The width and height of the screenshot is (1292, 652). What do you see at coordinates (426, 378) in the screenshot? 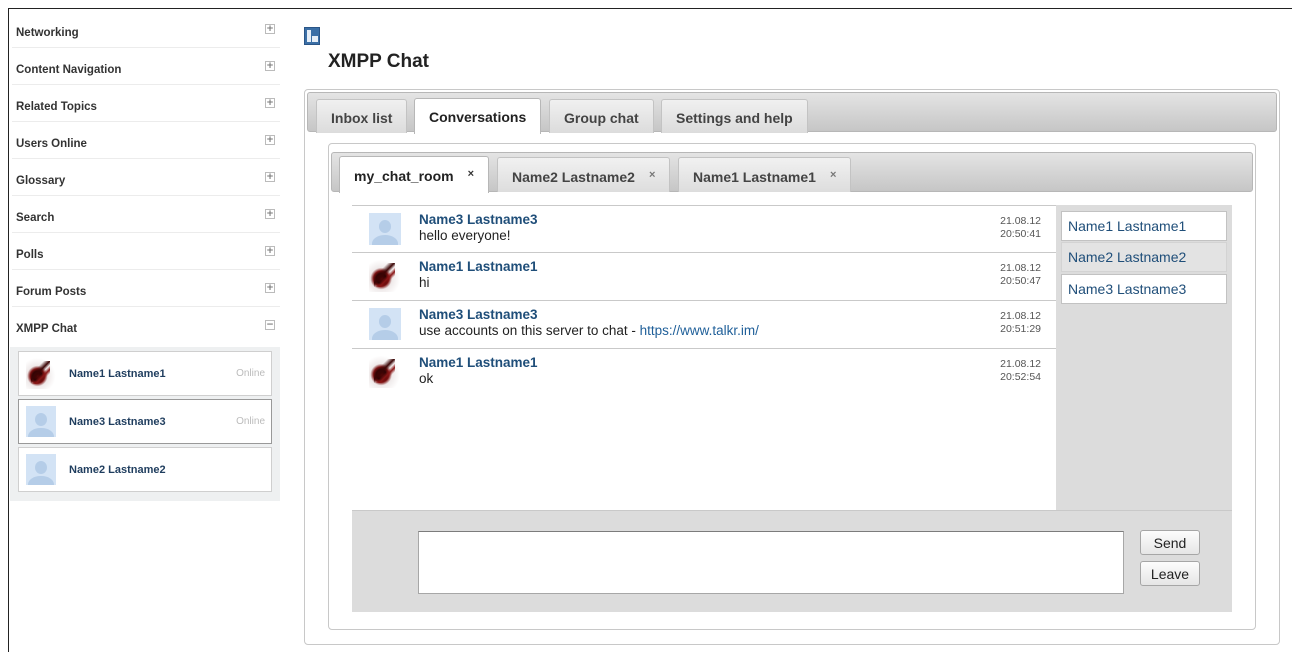
I see `message-text: ok` at bounding box center [426, 378].